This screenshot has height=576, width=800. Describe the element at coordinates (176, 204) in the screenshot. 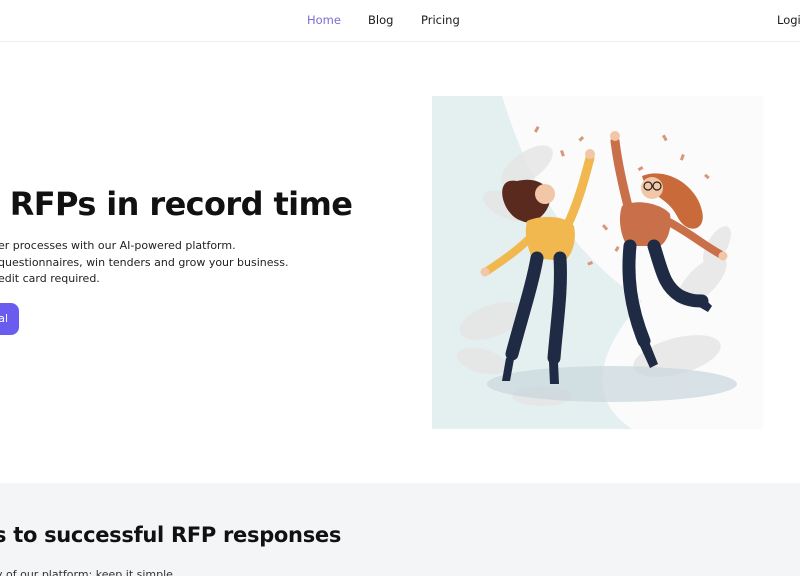

I see `hero-title: r RFPs in record time` at that location.